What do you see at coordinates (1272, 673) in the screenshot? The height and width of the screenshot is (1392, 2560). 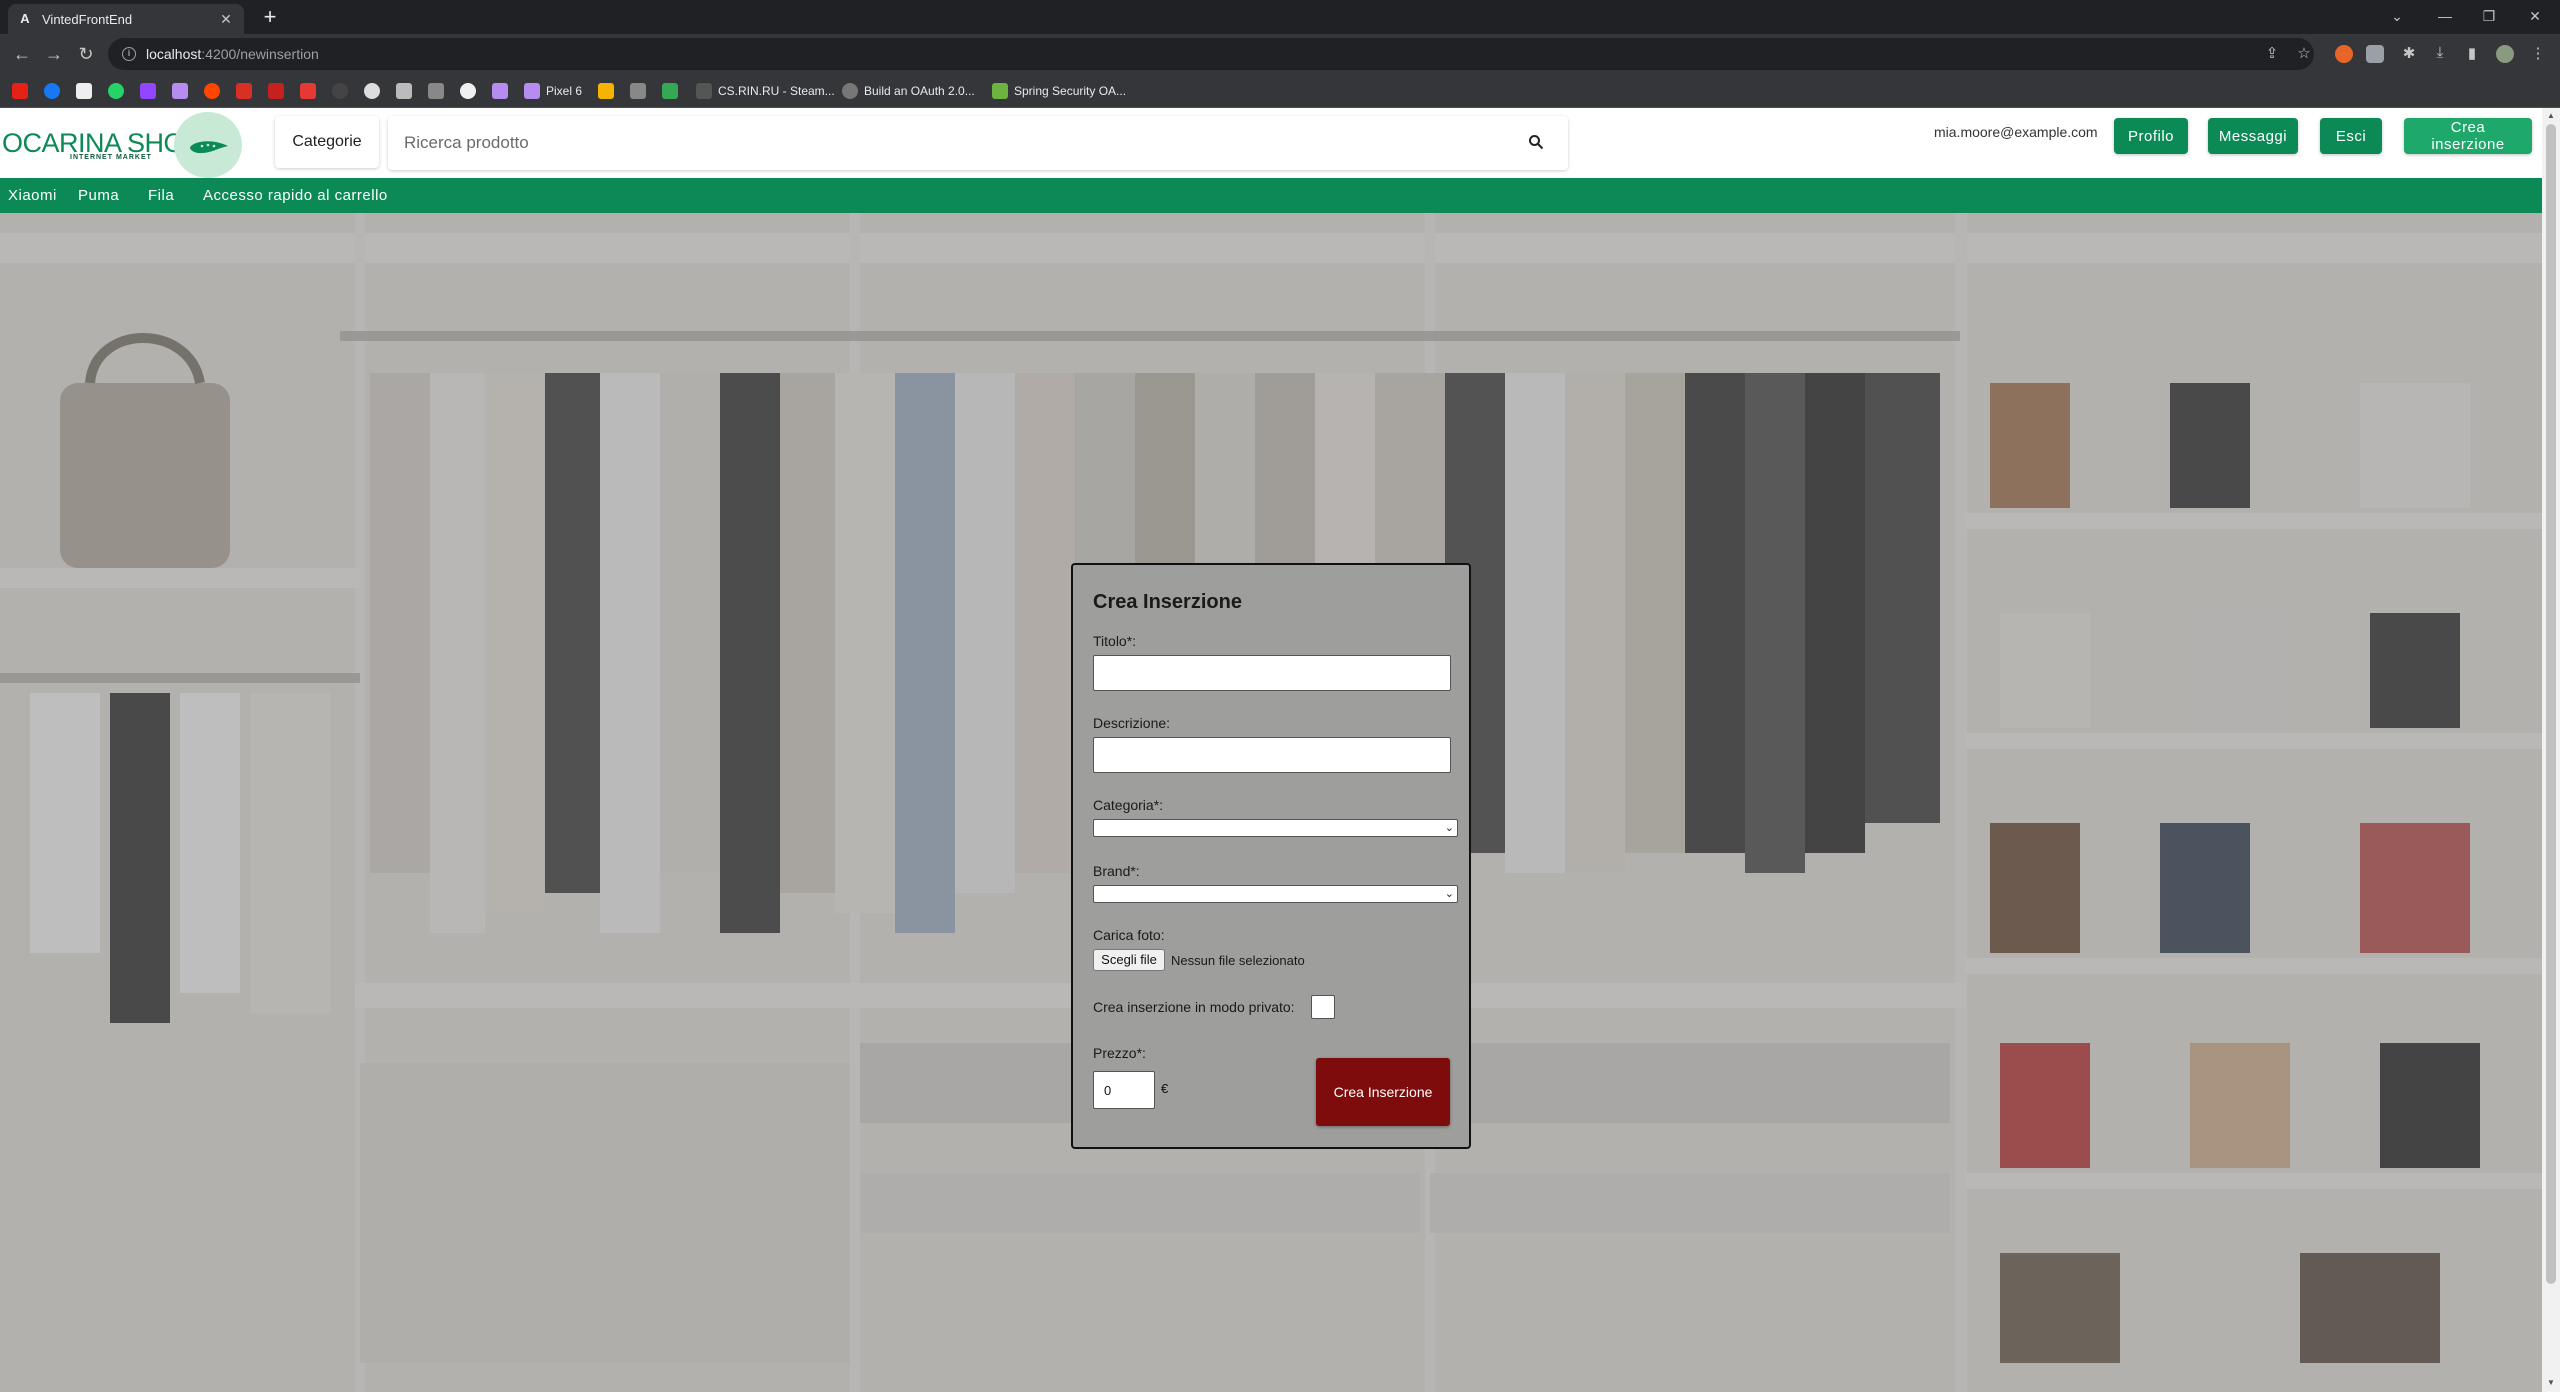 I see `title-input` at bounding box center [1272, 673].